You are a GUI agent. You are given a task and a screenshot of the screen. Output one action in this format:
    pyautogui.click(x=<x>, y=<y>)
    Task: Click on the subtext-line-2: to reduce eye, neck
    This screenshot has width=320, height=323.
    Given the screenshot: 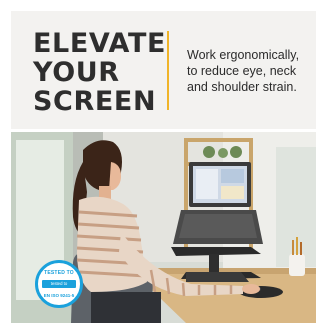 What is the action you would take?
    pyautogui.click(x=242, y=71)
    